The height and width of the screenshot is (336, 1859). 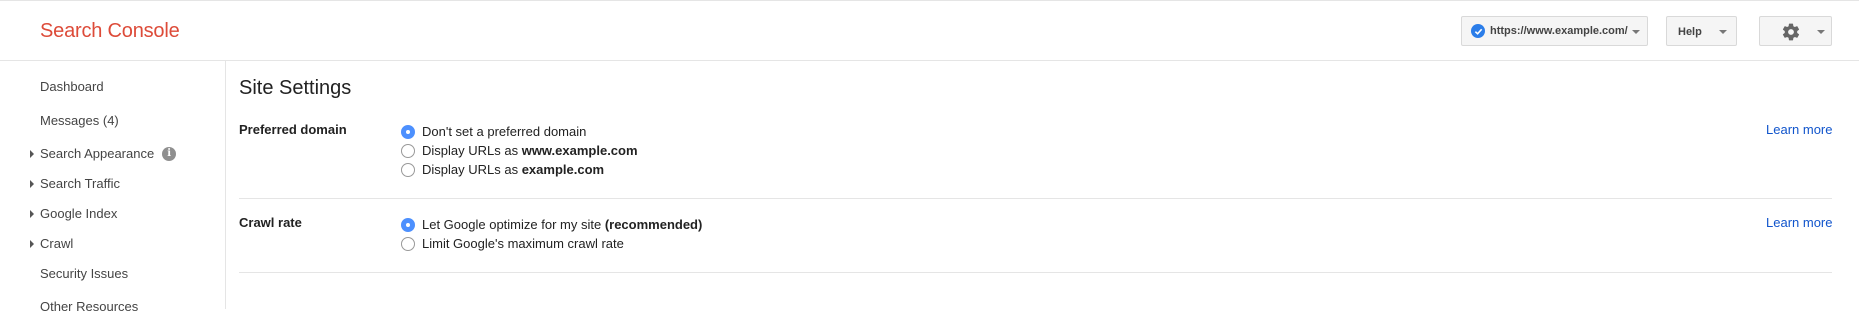 I want to click on crawl-rate-option-limit: Limit Google's maximum crawl rate, so click(x=512, y=243).